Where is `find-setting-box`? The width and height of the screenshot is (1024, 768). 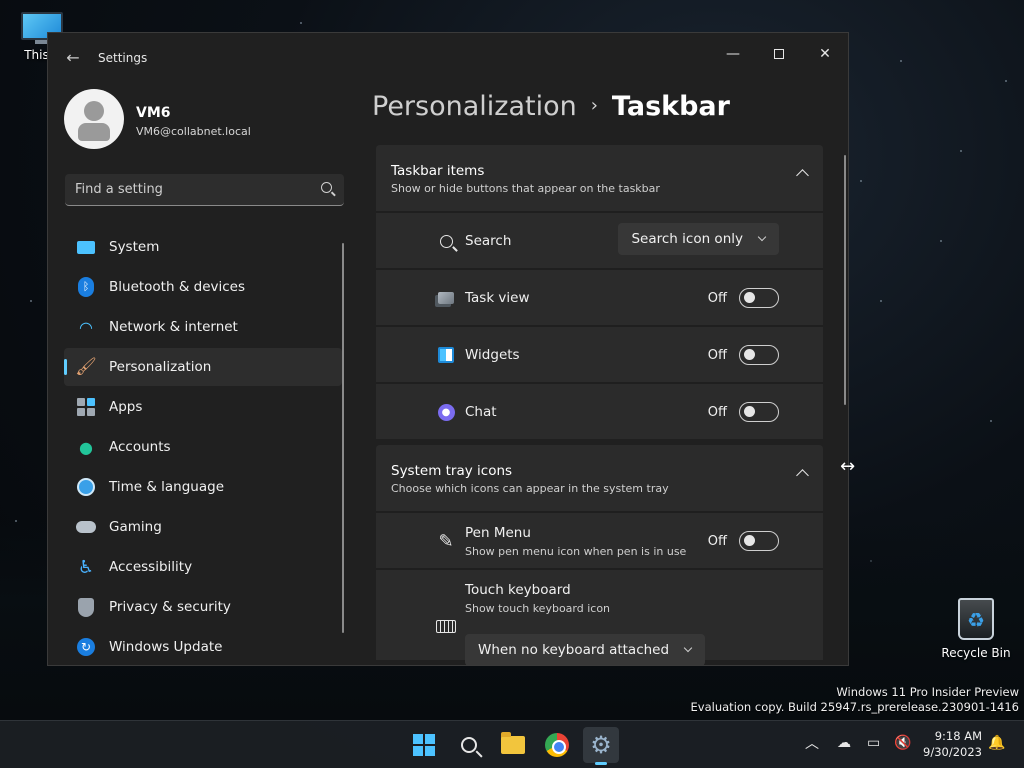
find-setting-box is located at coordinates (204, 190).